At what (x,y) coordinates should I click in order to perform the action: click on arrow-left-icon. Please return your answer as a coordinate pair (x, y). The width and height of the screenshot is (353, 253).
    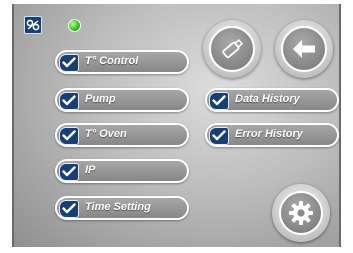
    Looking at the image, I should click on (304, 49).